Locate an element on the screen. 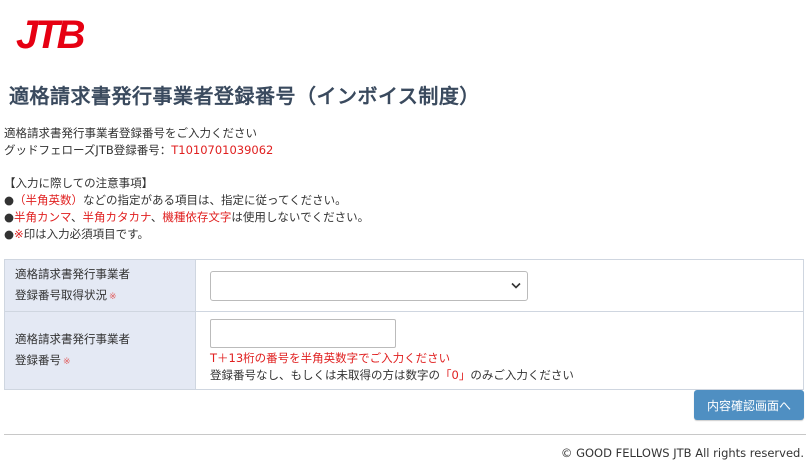 This screenshot has height=466, width=810. status-value-cell is located at coordinates (499, 285).